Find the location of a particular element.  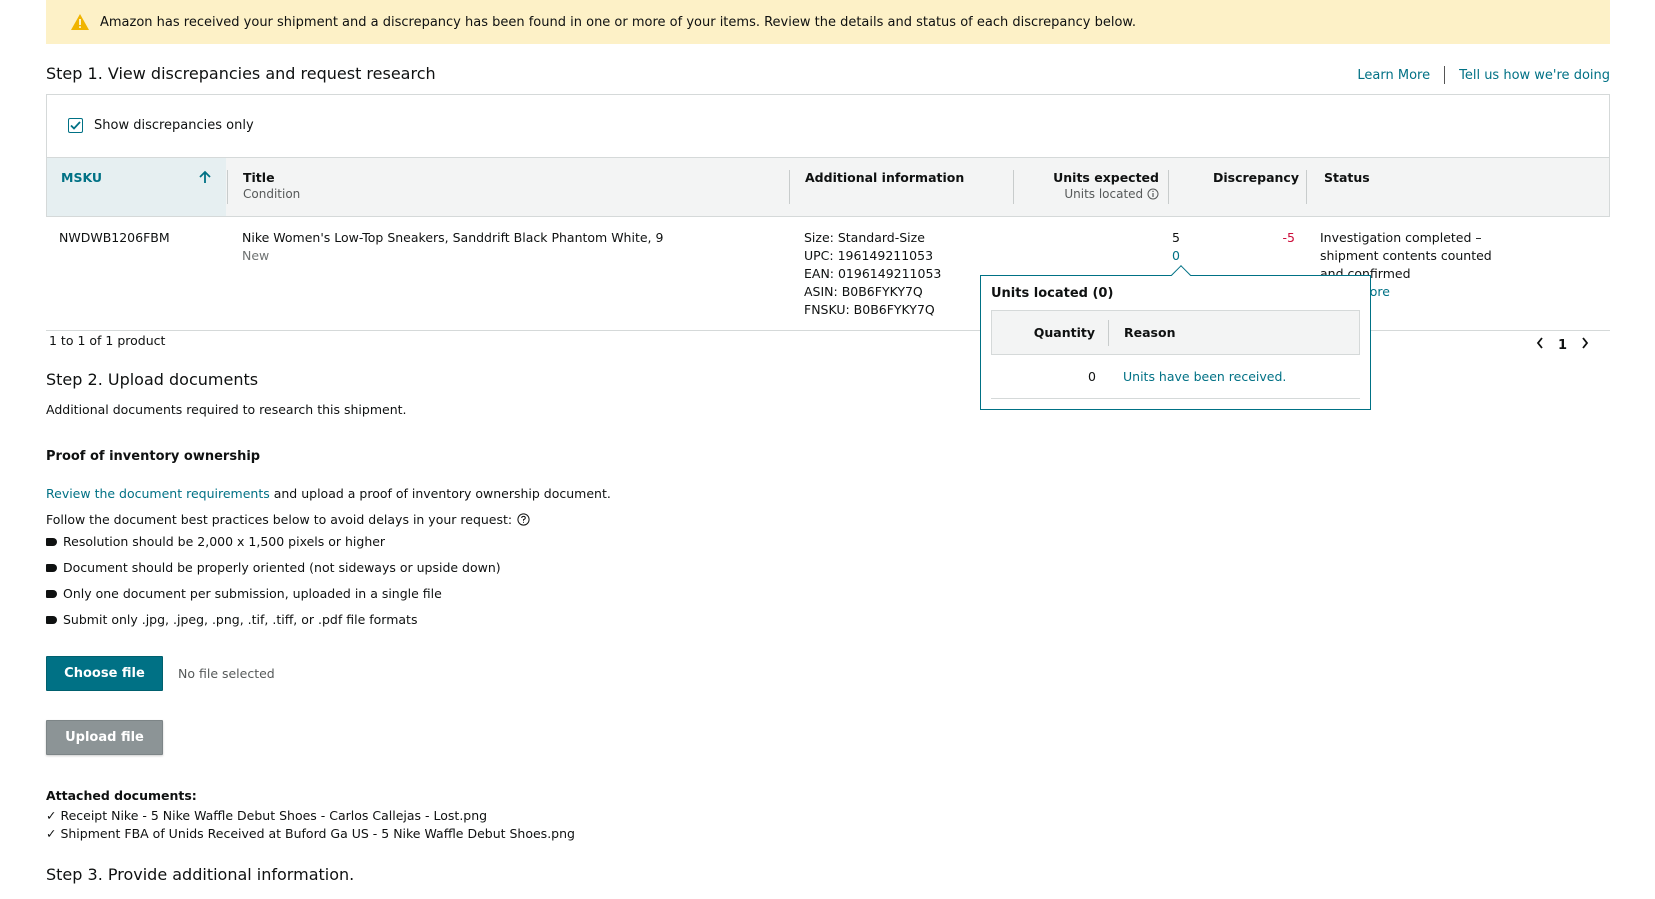

step3-title: Step 3. Provide additional information. is located at coordinates (200, 874).